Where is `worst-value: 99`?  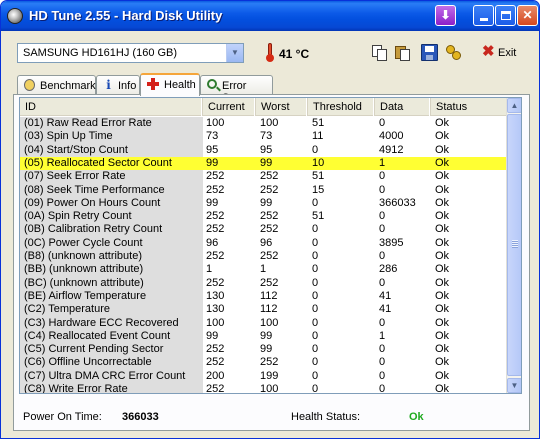 worst-value: 99 is located at coordinates (266, 162).